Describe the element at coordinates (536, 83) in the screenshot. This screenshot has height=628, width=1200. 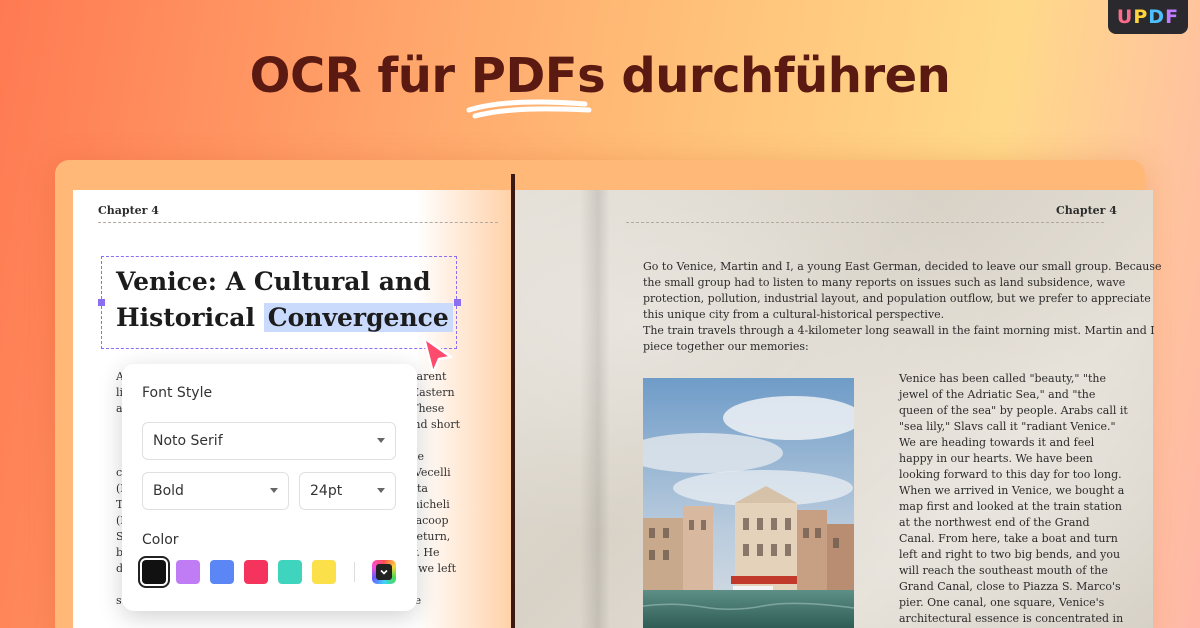
I see `headline-highlight: PDFs` at that location.